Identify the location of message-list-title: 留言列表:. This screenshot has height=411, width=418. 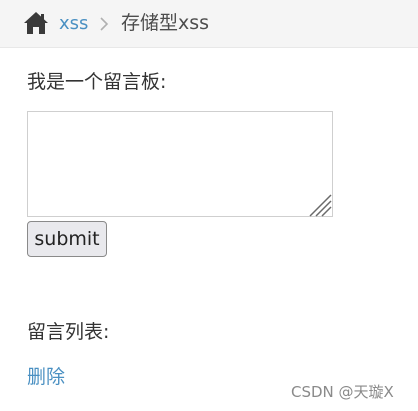
(68, 332).